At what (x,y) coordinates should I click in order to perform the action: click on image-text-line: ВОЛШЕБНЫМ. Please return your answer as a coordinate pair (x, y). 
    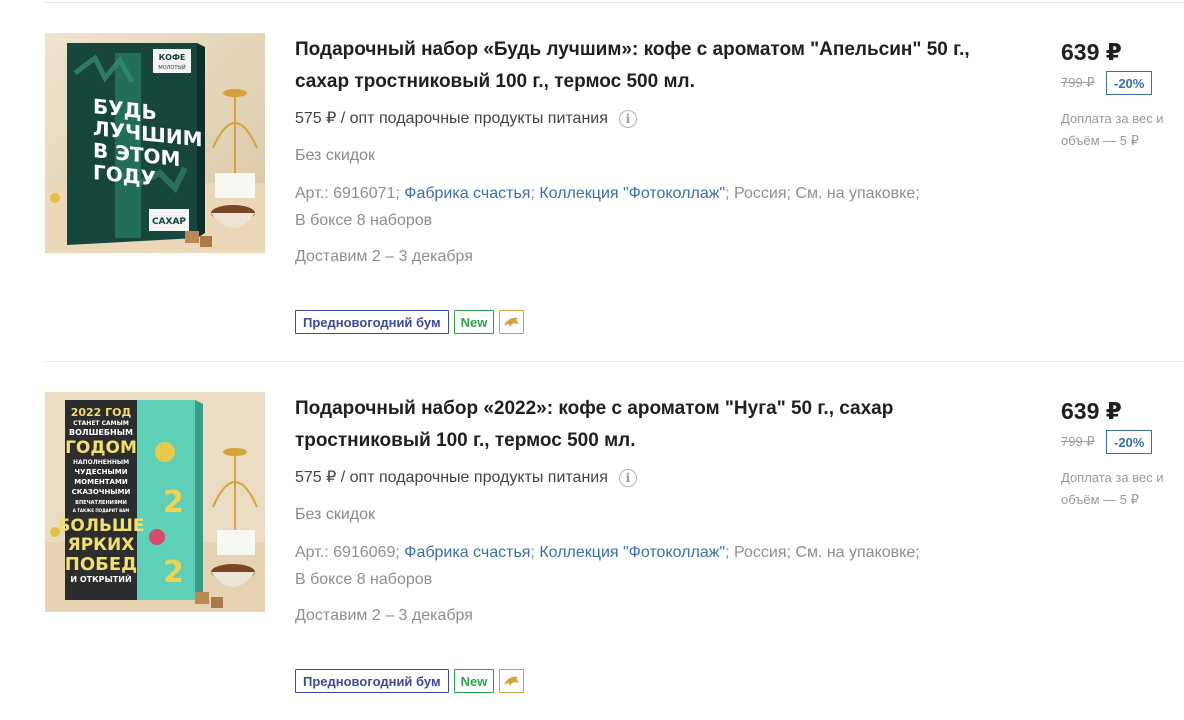
    Looking at the image, I should click on (101, 432).